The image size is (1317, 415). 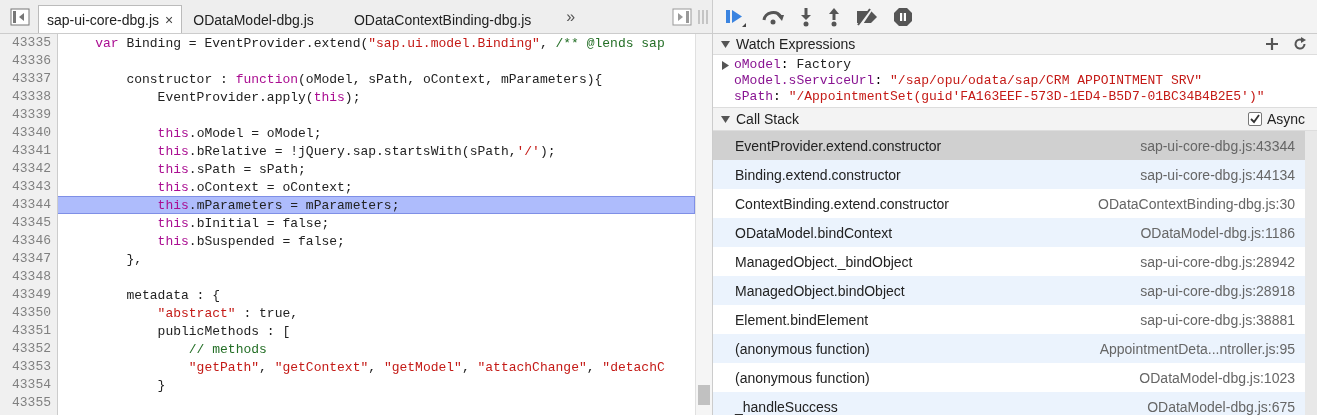 What do you see at coordinates (838, 145) in the screenshot?
I see `function-name: EventProvider.extend.constructor` at bounding box center [838, 145].